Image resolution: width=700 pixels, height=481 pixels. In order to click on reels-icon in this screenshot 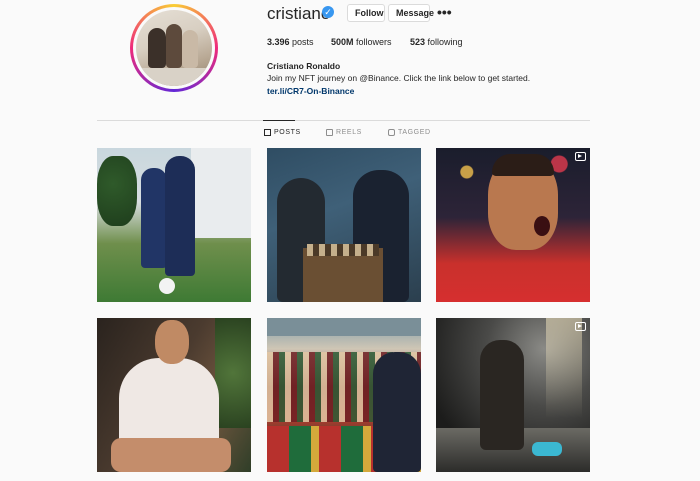, I will do `click(329, 132)`.